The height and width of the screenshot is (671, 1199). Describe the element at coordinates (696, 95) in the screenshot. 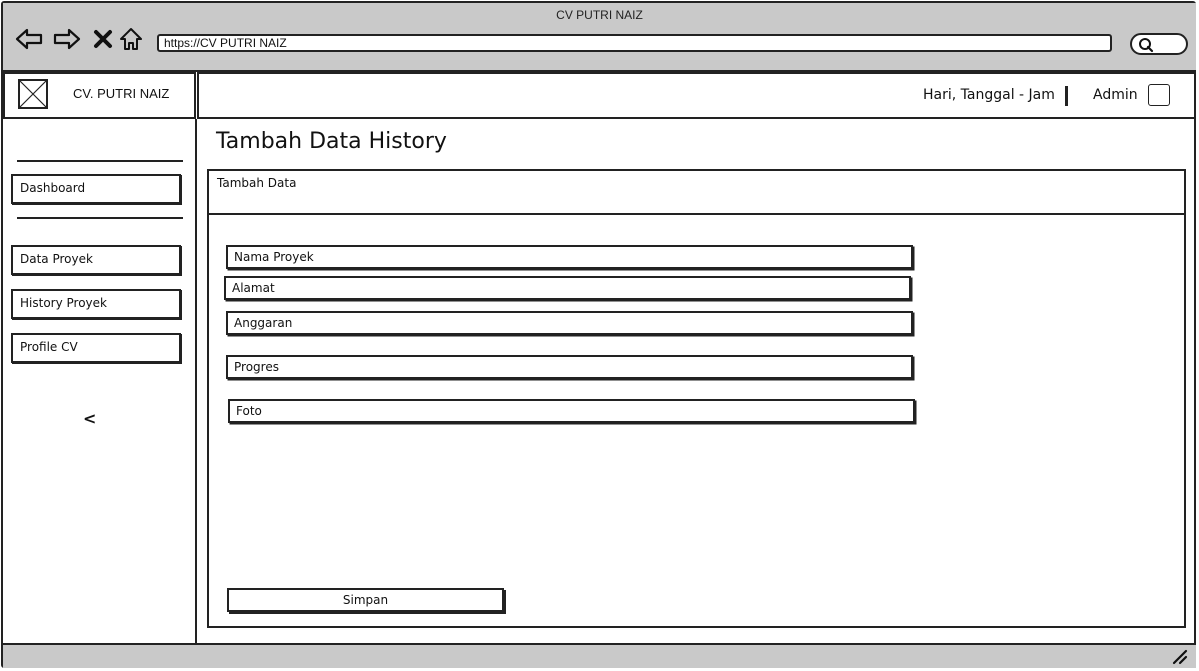

I see `header: Hari, Tanggal - Jam Admin` at that location.